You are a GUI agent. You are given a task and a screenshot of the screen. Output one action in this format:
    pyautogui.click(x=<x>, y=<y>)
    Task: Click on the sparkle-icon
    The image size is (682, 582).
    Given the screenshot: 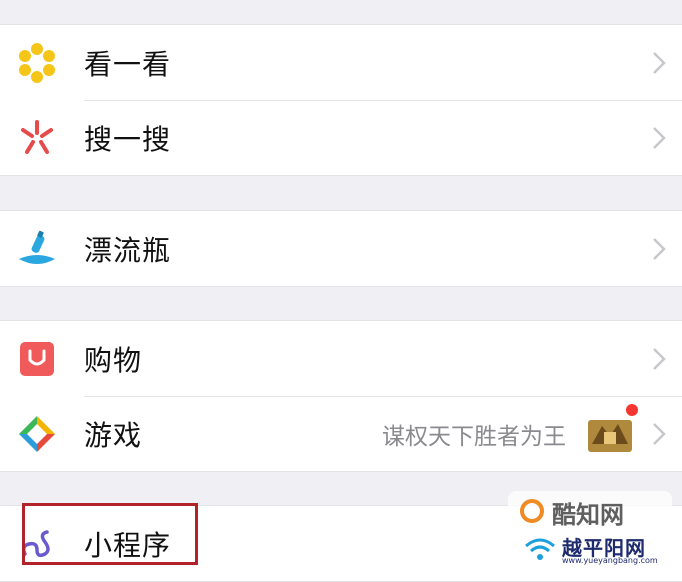 What is the action you would take?
    pyautogui.click(x=37, y=62)
    